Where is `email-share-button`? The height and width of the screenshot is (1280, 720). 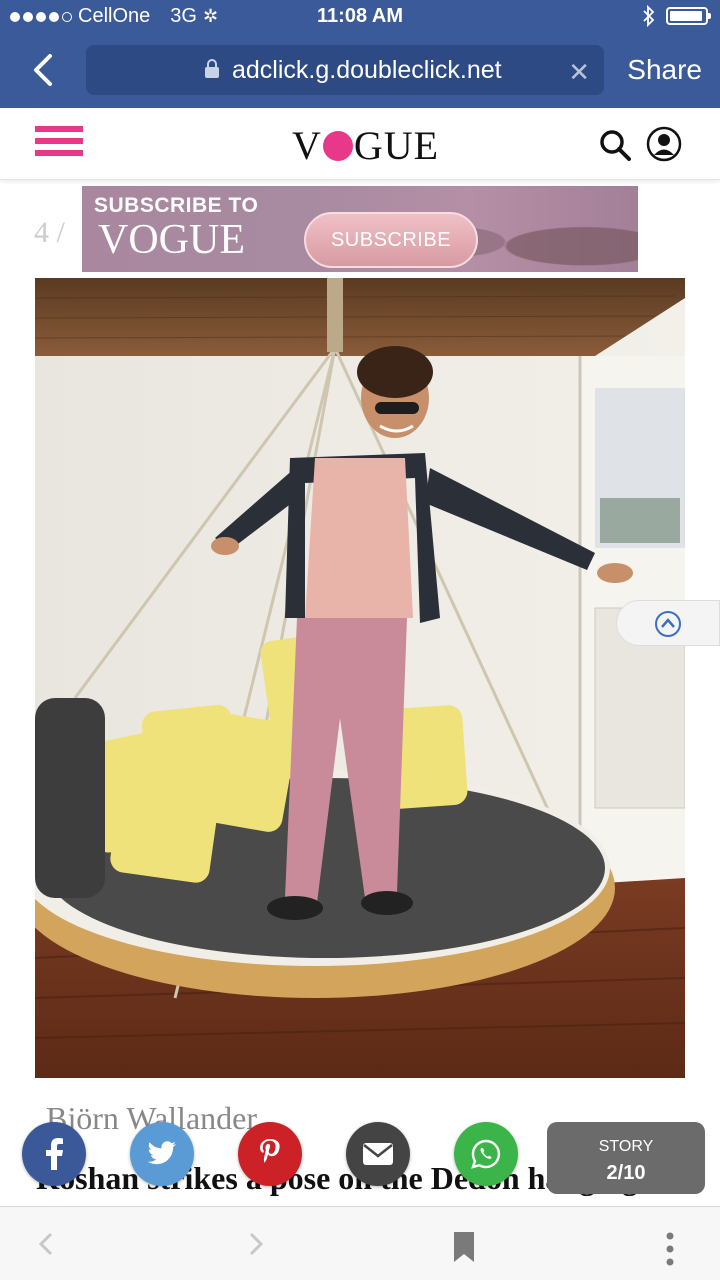
email-share-button is located at coordinates (378, 1154).